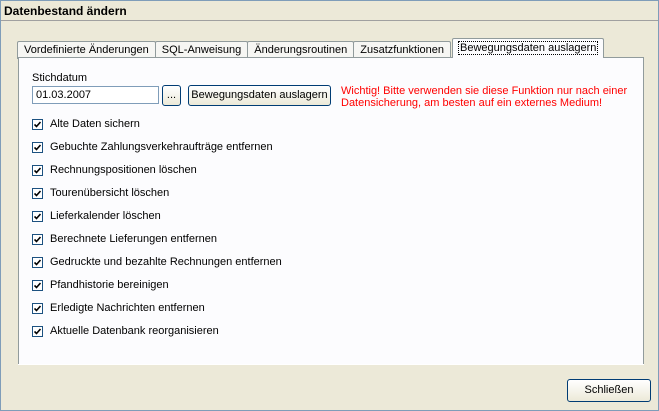 This screenshot has height=411, width=659. What do you see at coordinates (109, 285) in the screenshot?
I see `option-label: Pfandhistorie bereinigen` at bounding box center [109, 285].